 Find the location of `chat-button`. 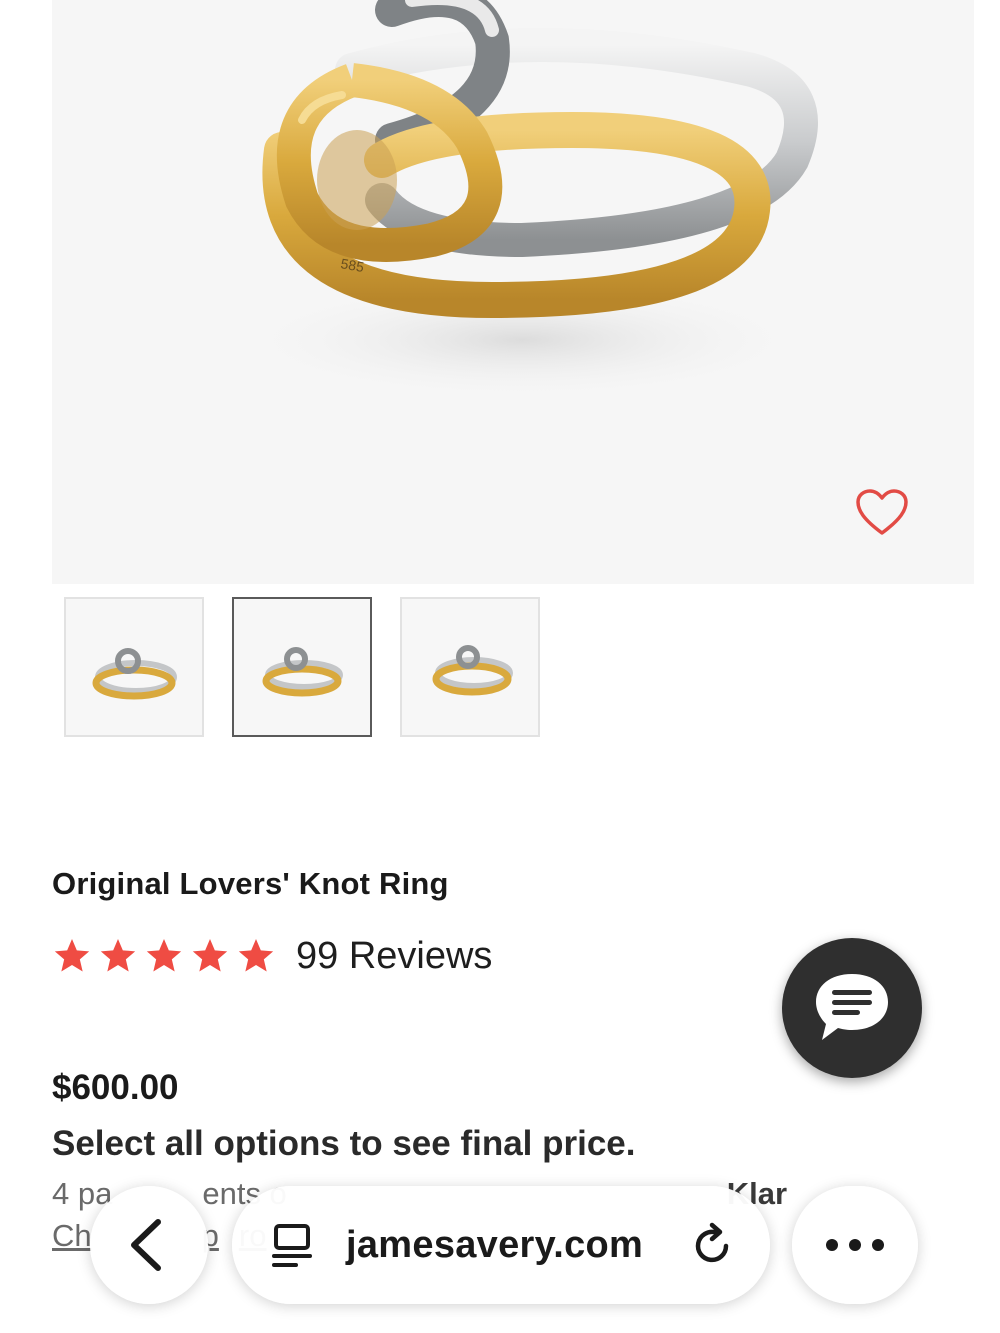

chat-button is located at coordinates (852, 1008).